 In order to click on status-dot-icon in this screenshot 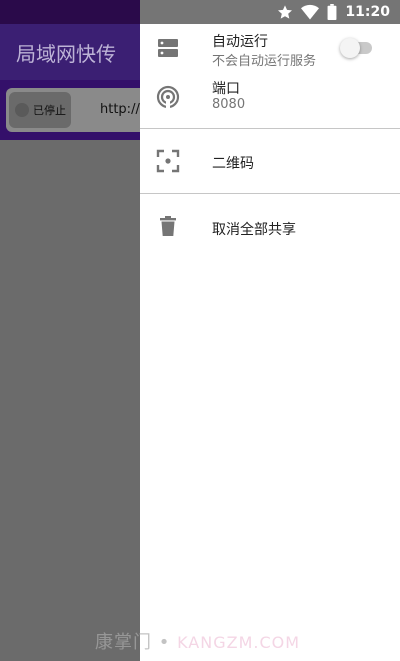, I will do `click(22, 110)`.